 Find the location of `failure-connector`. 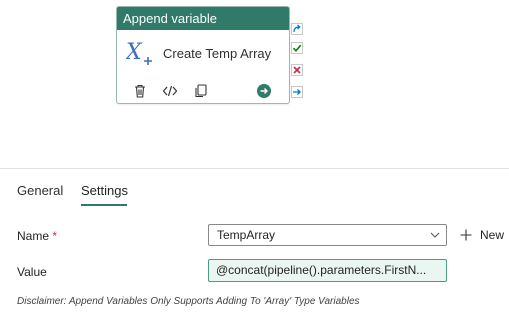

failure-connector is located at coordinates (297, 70).